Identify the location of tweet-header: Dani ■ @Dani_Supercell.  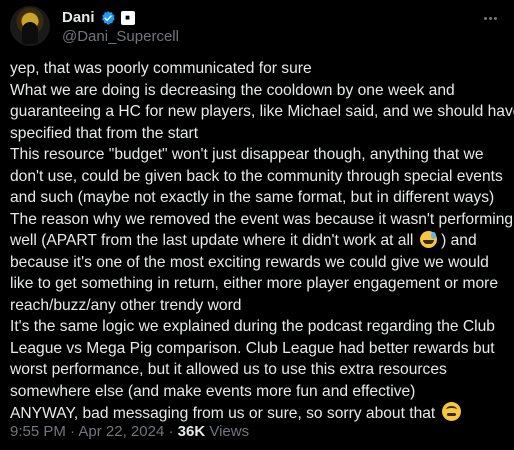
(257, 28).